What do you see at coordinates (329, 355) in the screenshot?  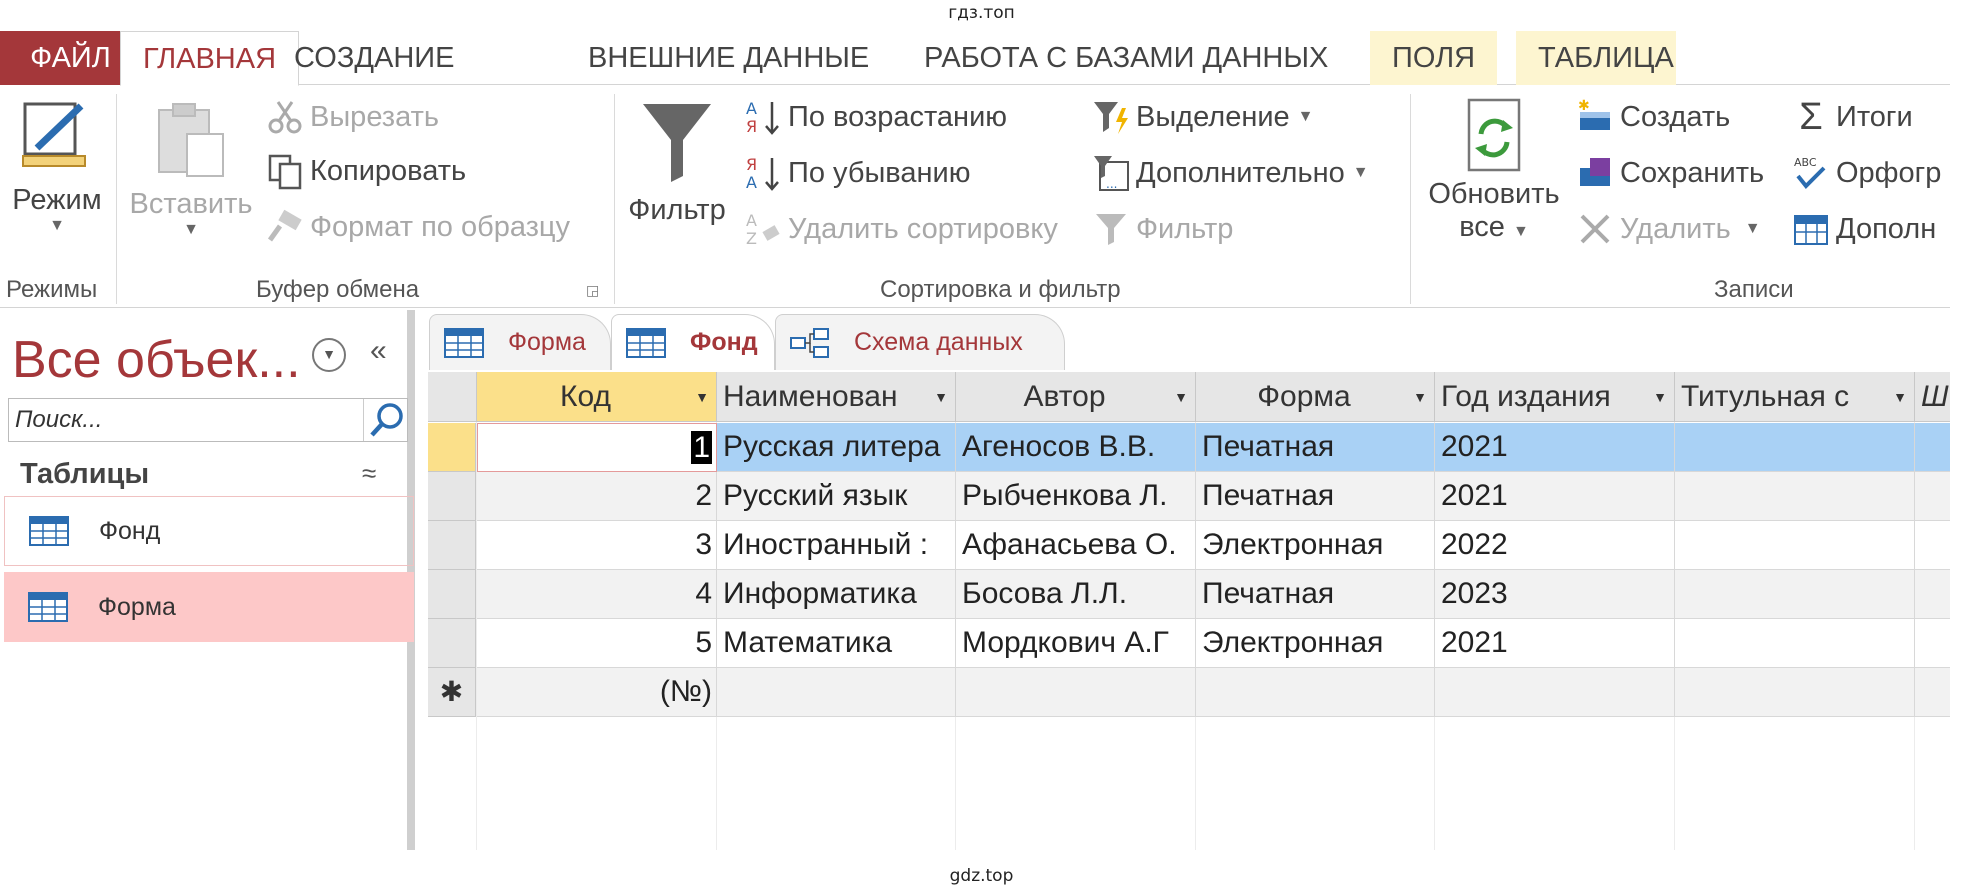 I see `nav-menu-chevron-icon: ▼` at bounding box center [329, 355].